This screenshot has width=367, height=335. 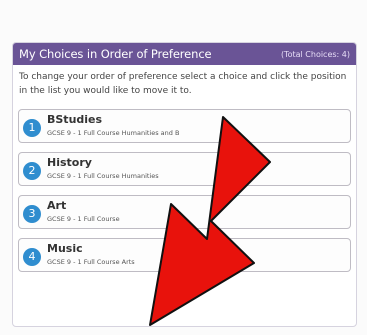 What do you see at coordinates (83, 219) in the screenshot?
I see `choice-subtitle: GCSE 9 - 1 Full Course` at bounding box center [83, 219].